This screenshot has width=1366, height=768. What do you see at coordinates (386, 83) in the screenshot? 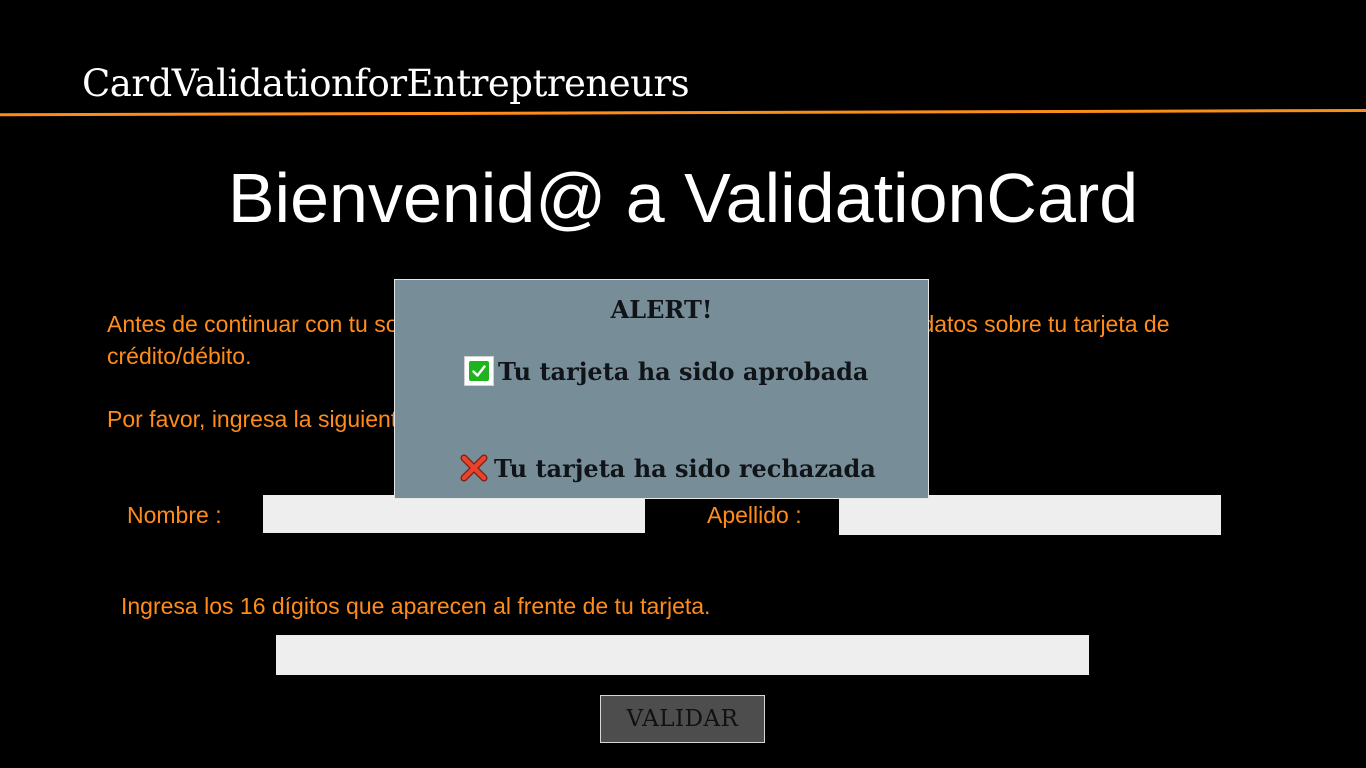
I see `brand-title: CardValidationforEntreptreneurs` at bounding box center [386, 83].